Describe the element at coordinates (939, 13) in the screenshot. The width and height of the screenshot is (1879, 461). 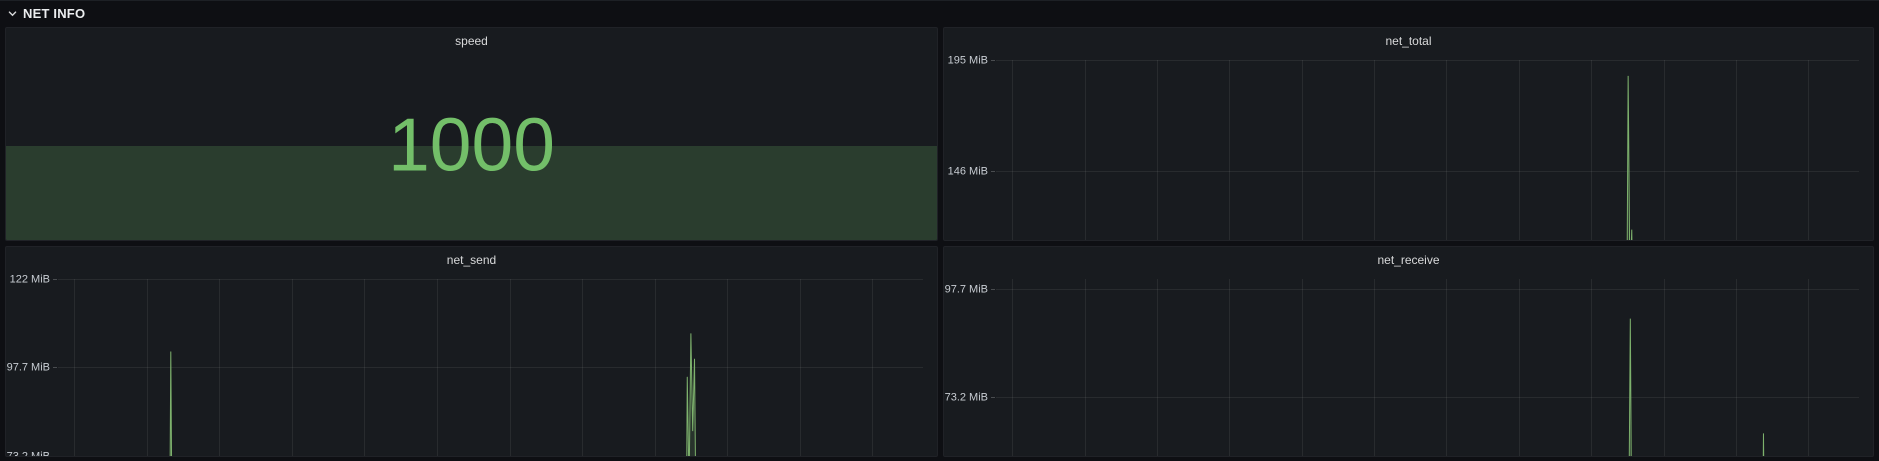
I see `section-header-net-info: NET INFO` at that location.